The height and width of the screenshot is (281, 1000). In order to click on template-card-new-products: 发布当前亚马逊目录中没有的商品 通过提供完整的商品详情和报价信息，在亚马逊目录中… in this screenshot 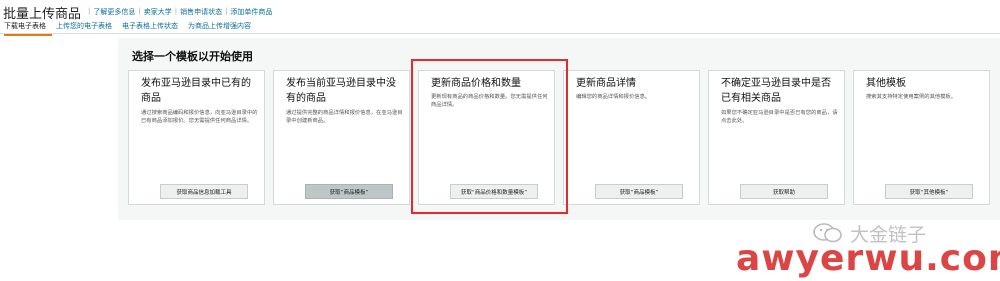, I will do `click(341, 137)`.